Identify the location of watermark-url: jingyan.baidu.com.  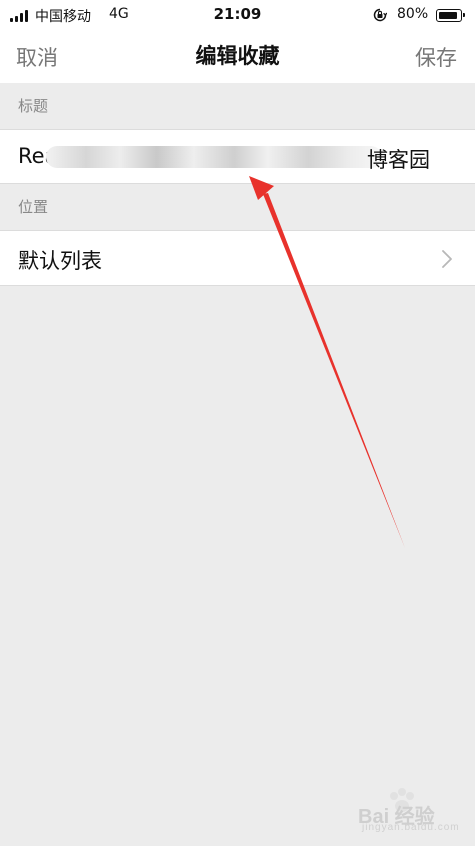
(411, 827).